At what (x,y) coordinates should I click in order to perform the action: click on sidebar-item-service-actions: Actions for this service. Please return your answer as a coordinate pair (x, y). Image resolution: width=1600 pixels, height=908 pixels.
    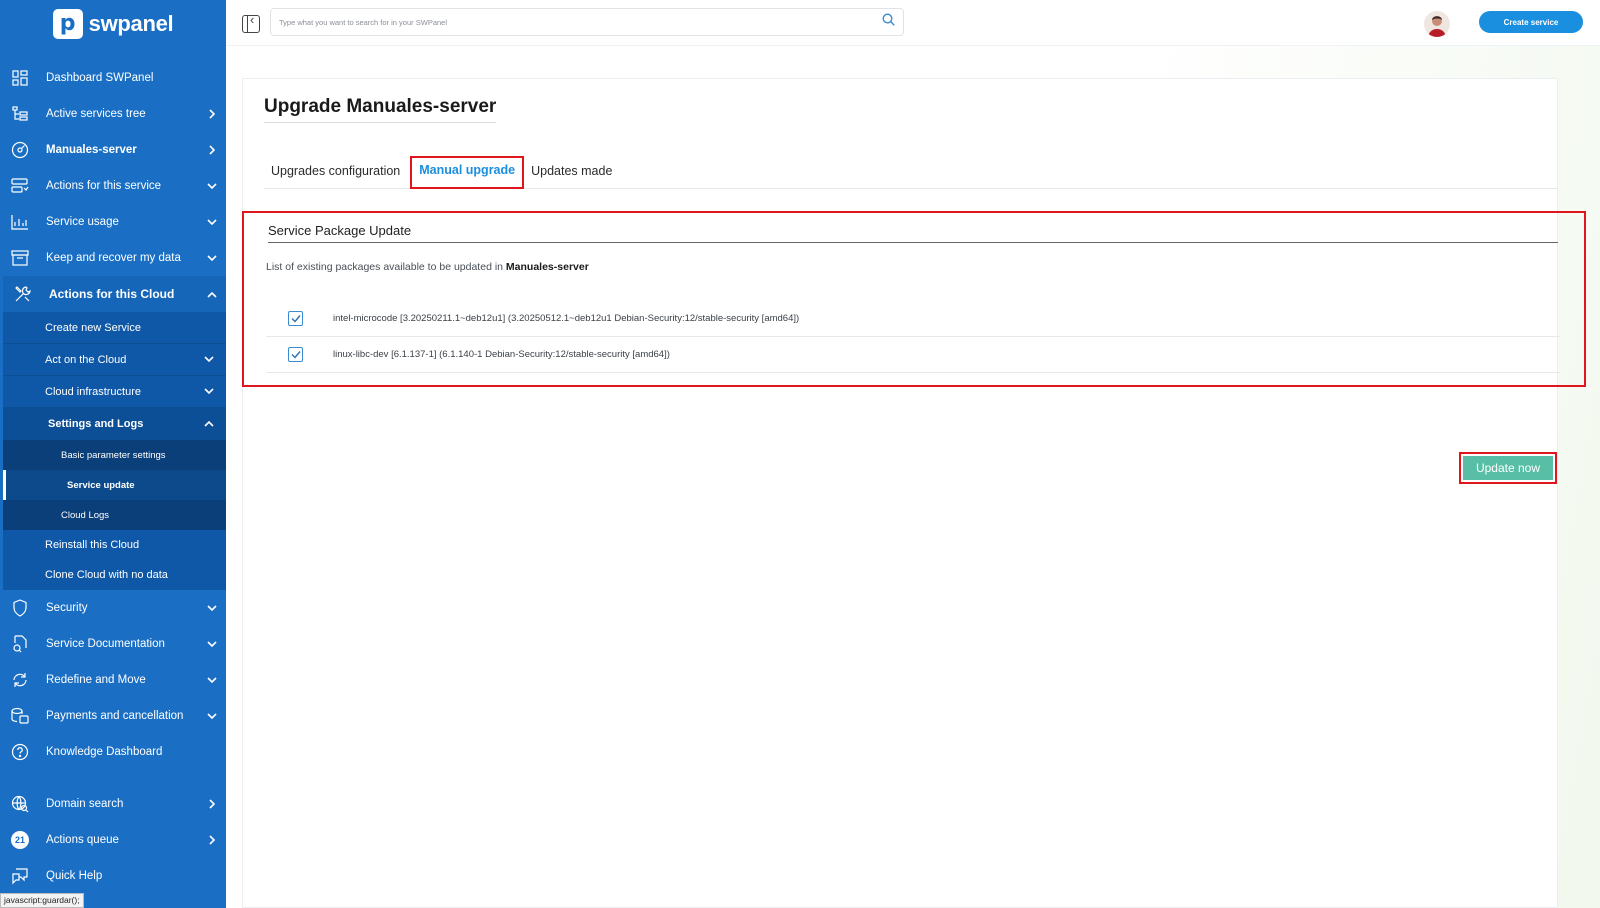
    Looking at the image, I should click on (113, 186).